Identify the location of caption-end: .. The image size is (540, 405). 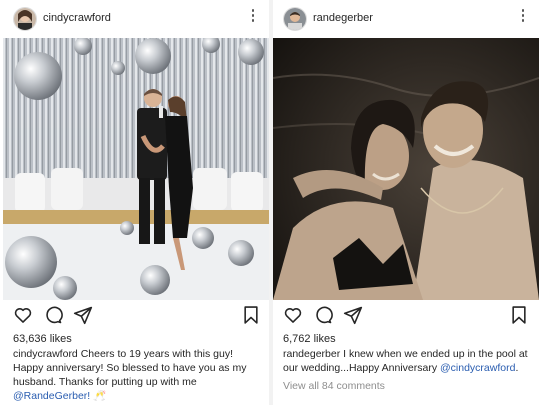
(517, 368).